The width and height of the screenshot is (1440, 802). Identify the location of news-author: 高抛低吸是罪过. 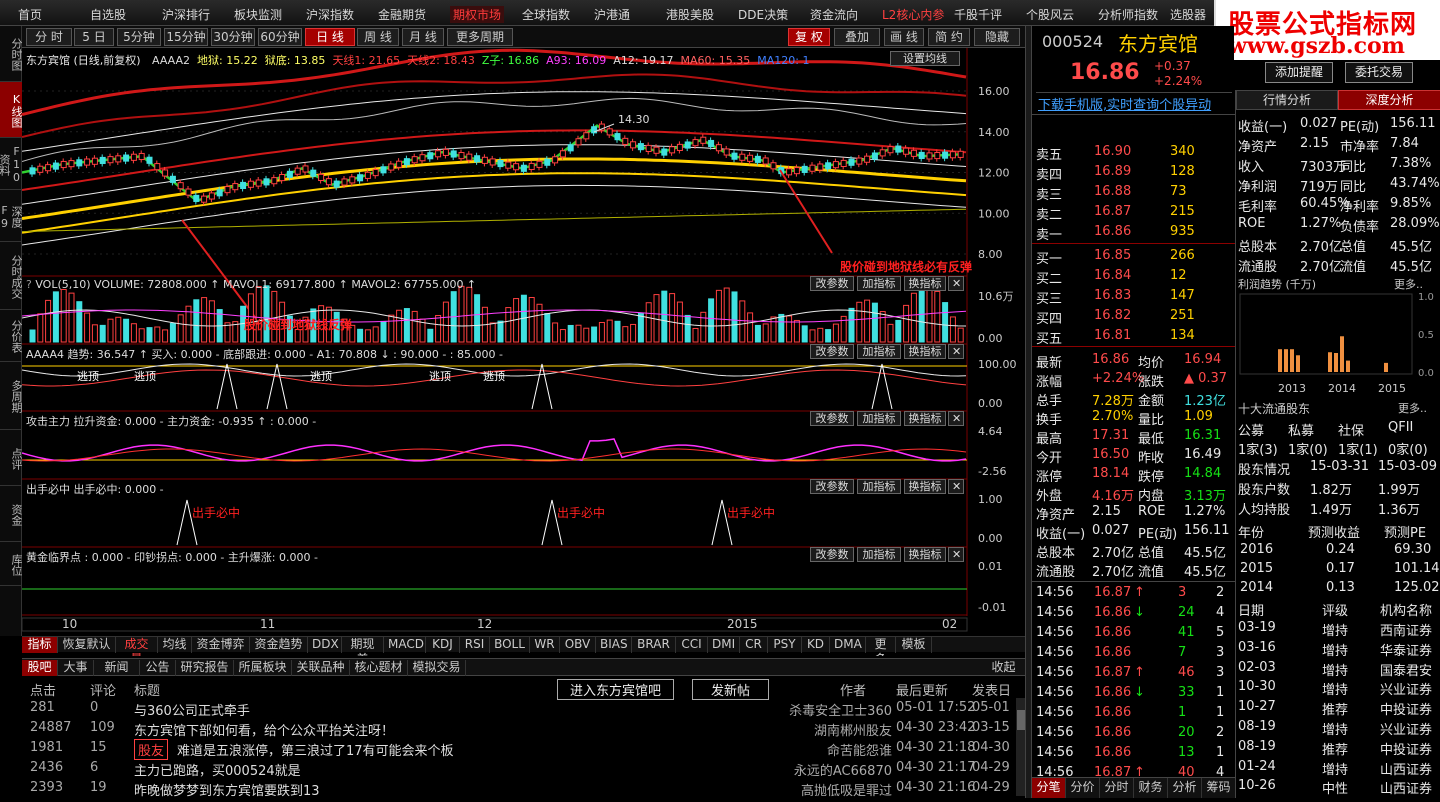
(846, 789).